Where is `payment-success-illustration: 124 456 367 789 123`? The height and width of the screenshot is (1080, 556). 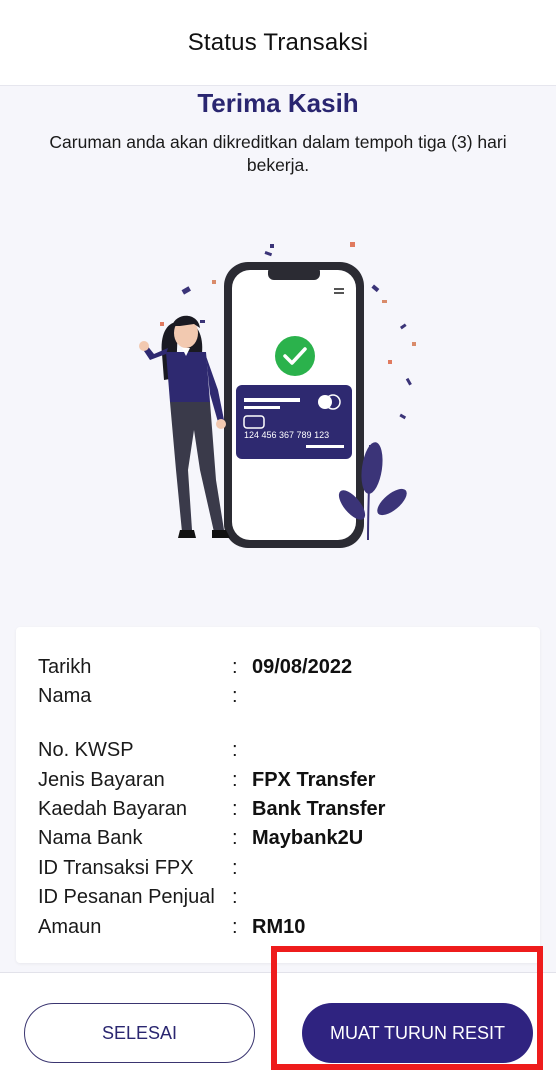
payment-success-illustration: 124 456 367 789 123 is located at coordinates (277, 395).